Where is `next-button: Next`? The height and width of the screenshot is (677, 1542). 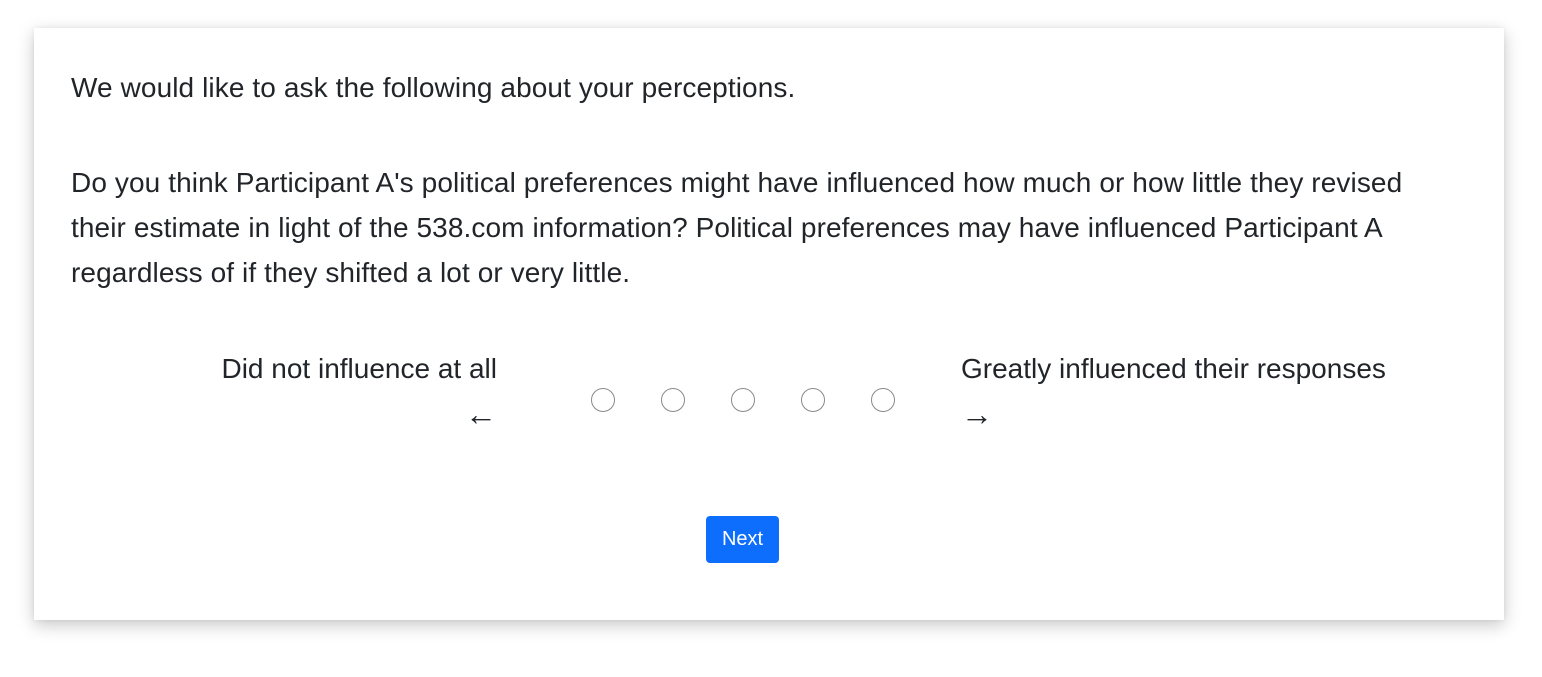 next-button: Next is located at coordinates (742, 539).